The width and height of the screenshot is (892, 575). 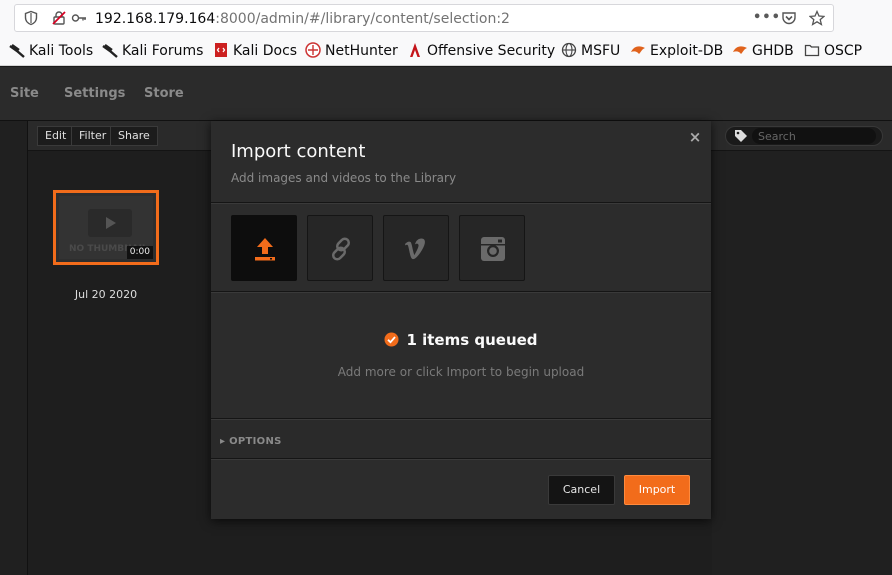 I want to click on upload-icon, so click(x=265, y=249).